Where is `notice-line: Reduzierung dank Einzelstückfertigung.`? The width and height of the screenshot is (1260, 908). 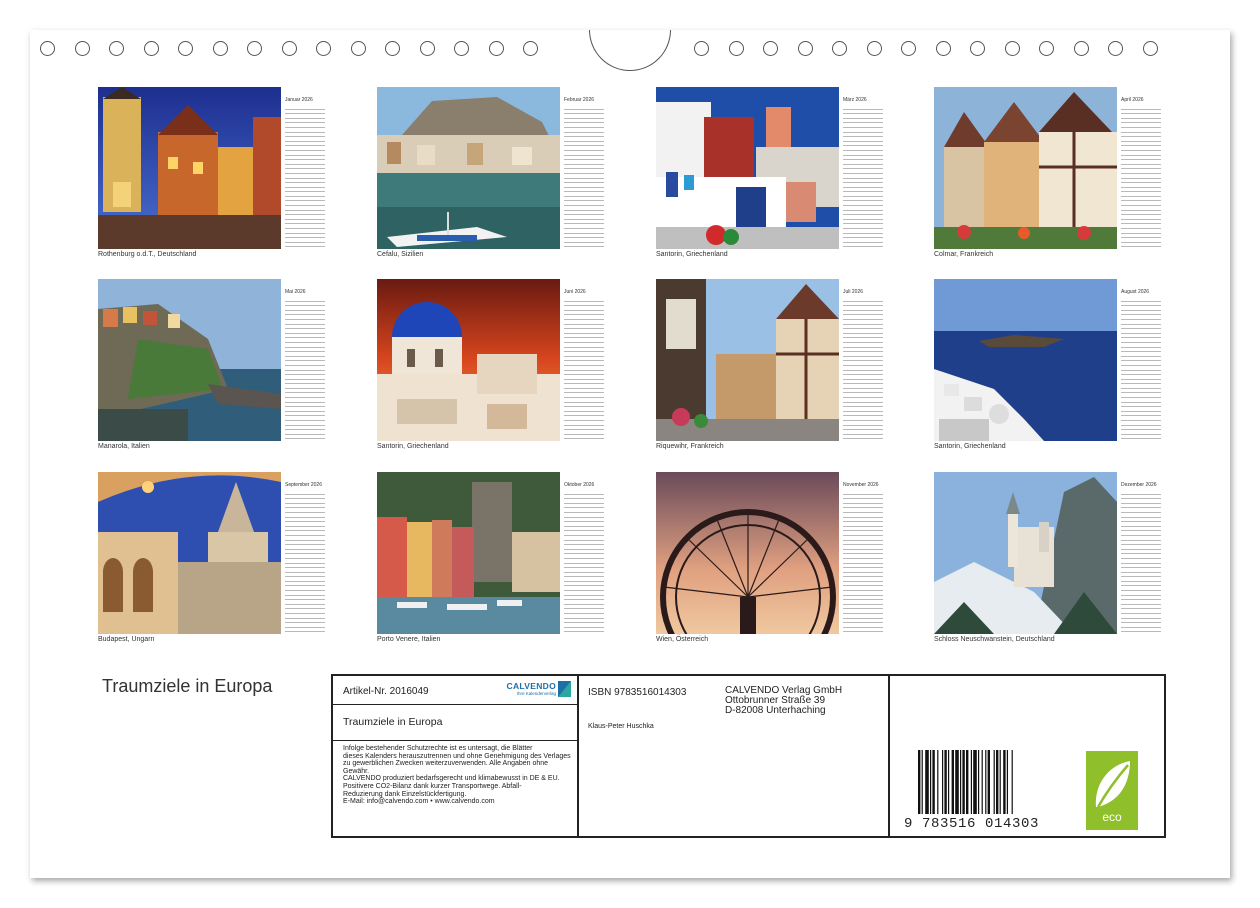 notice-line: Reduzierung dank Einzelstückfertigung. is located at coordinates (405, 794).